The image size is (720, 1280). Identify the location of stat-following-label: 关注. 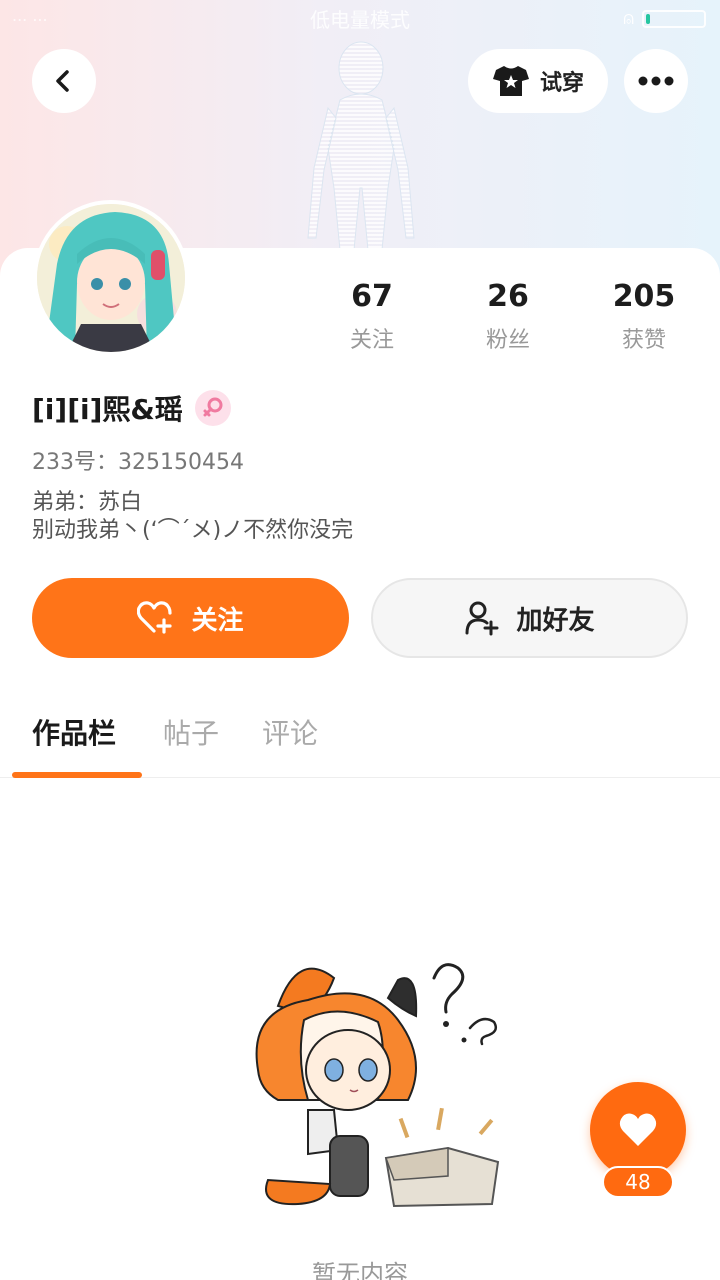
(371, 340).